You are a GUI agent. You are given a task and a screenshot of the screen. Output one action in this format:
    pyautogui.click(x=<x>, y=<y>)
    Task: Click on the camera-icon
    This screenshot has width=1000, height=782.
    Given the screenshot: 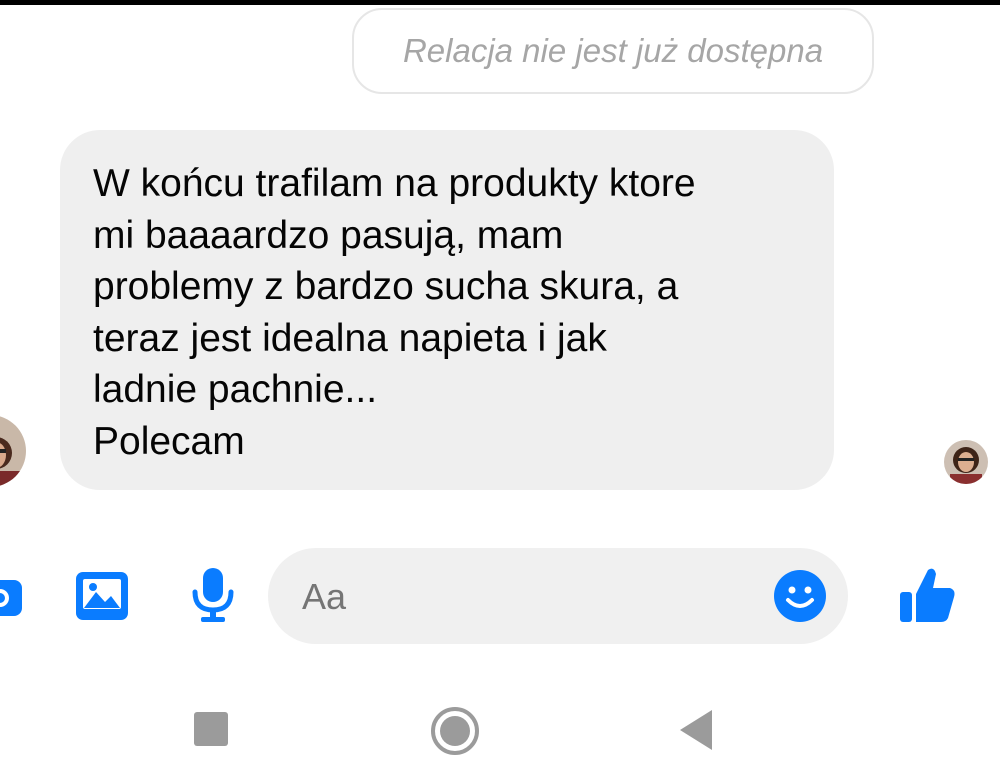 What is the action you would take?
    pyautogui.click(x=13, y=597)
    